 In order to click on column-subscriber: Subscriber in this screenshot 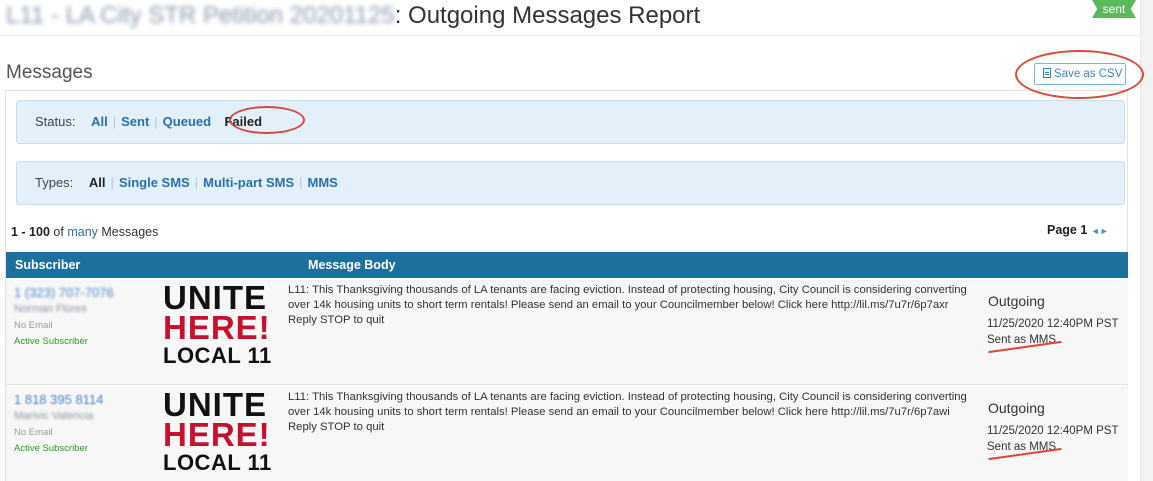, I will do `click(47, 265)`.